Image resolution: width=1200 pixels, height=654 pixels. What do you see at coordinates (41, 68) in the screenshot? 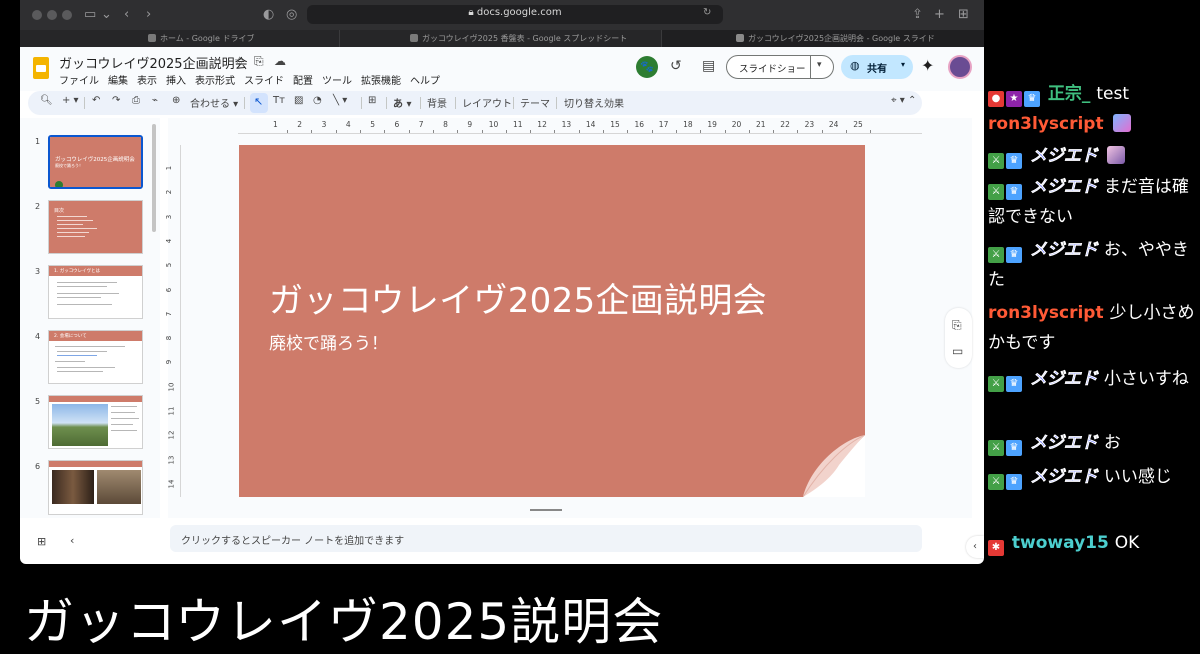
I see `slides-logo-icon` at bounding box center [41, 68].